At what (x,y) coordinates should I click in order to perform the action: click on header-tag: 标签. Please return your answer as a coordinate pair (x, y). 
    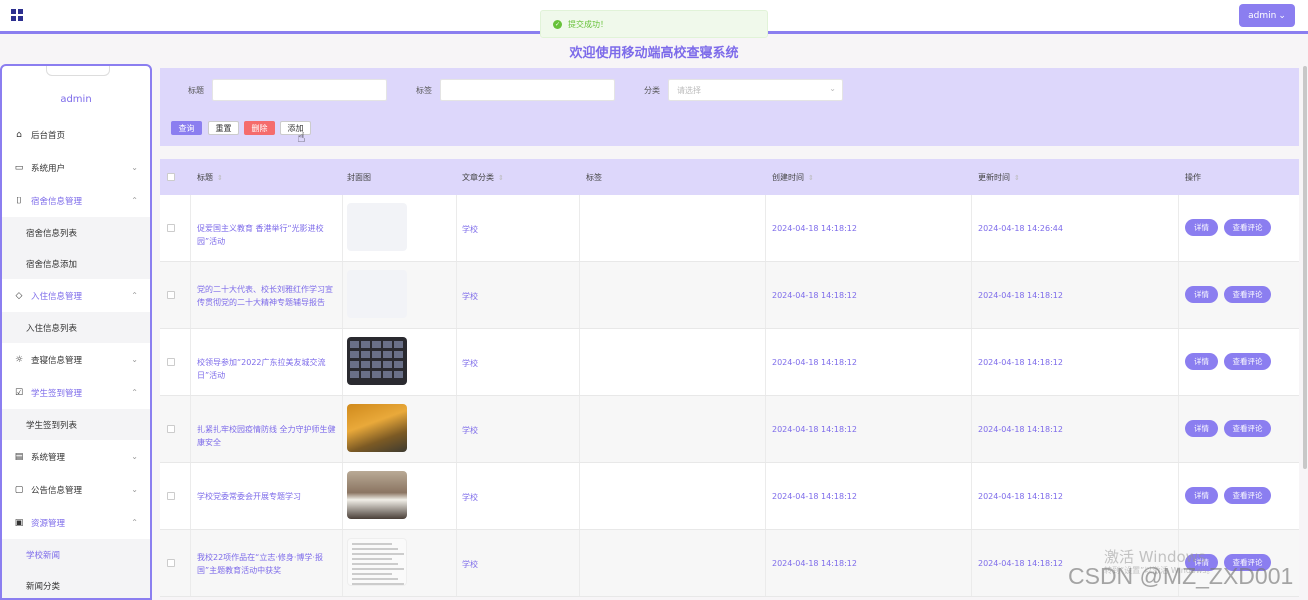
    Looking at the image, I should click on (594, 177).